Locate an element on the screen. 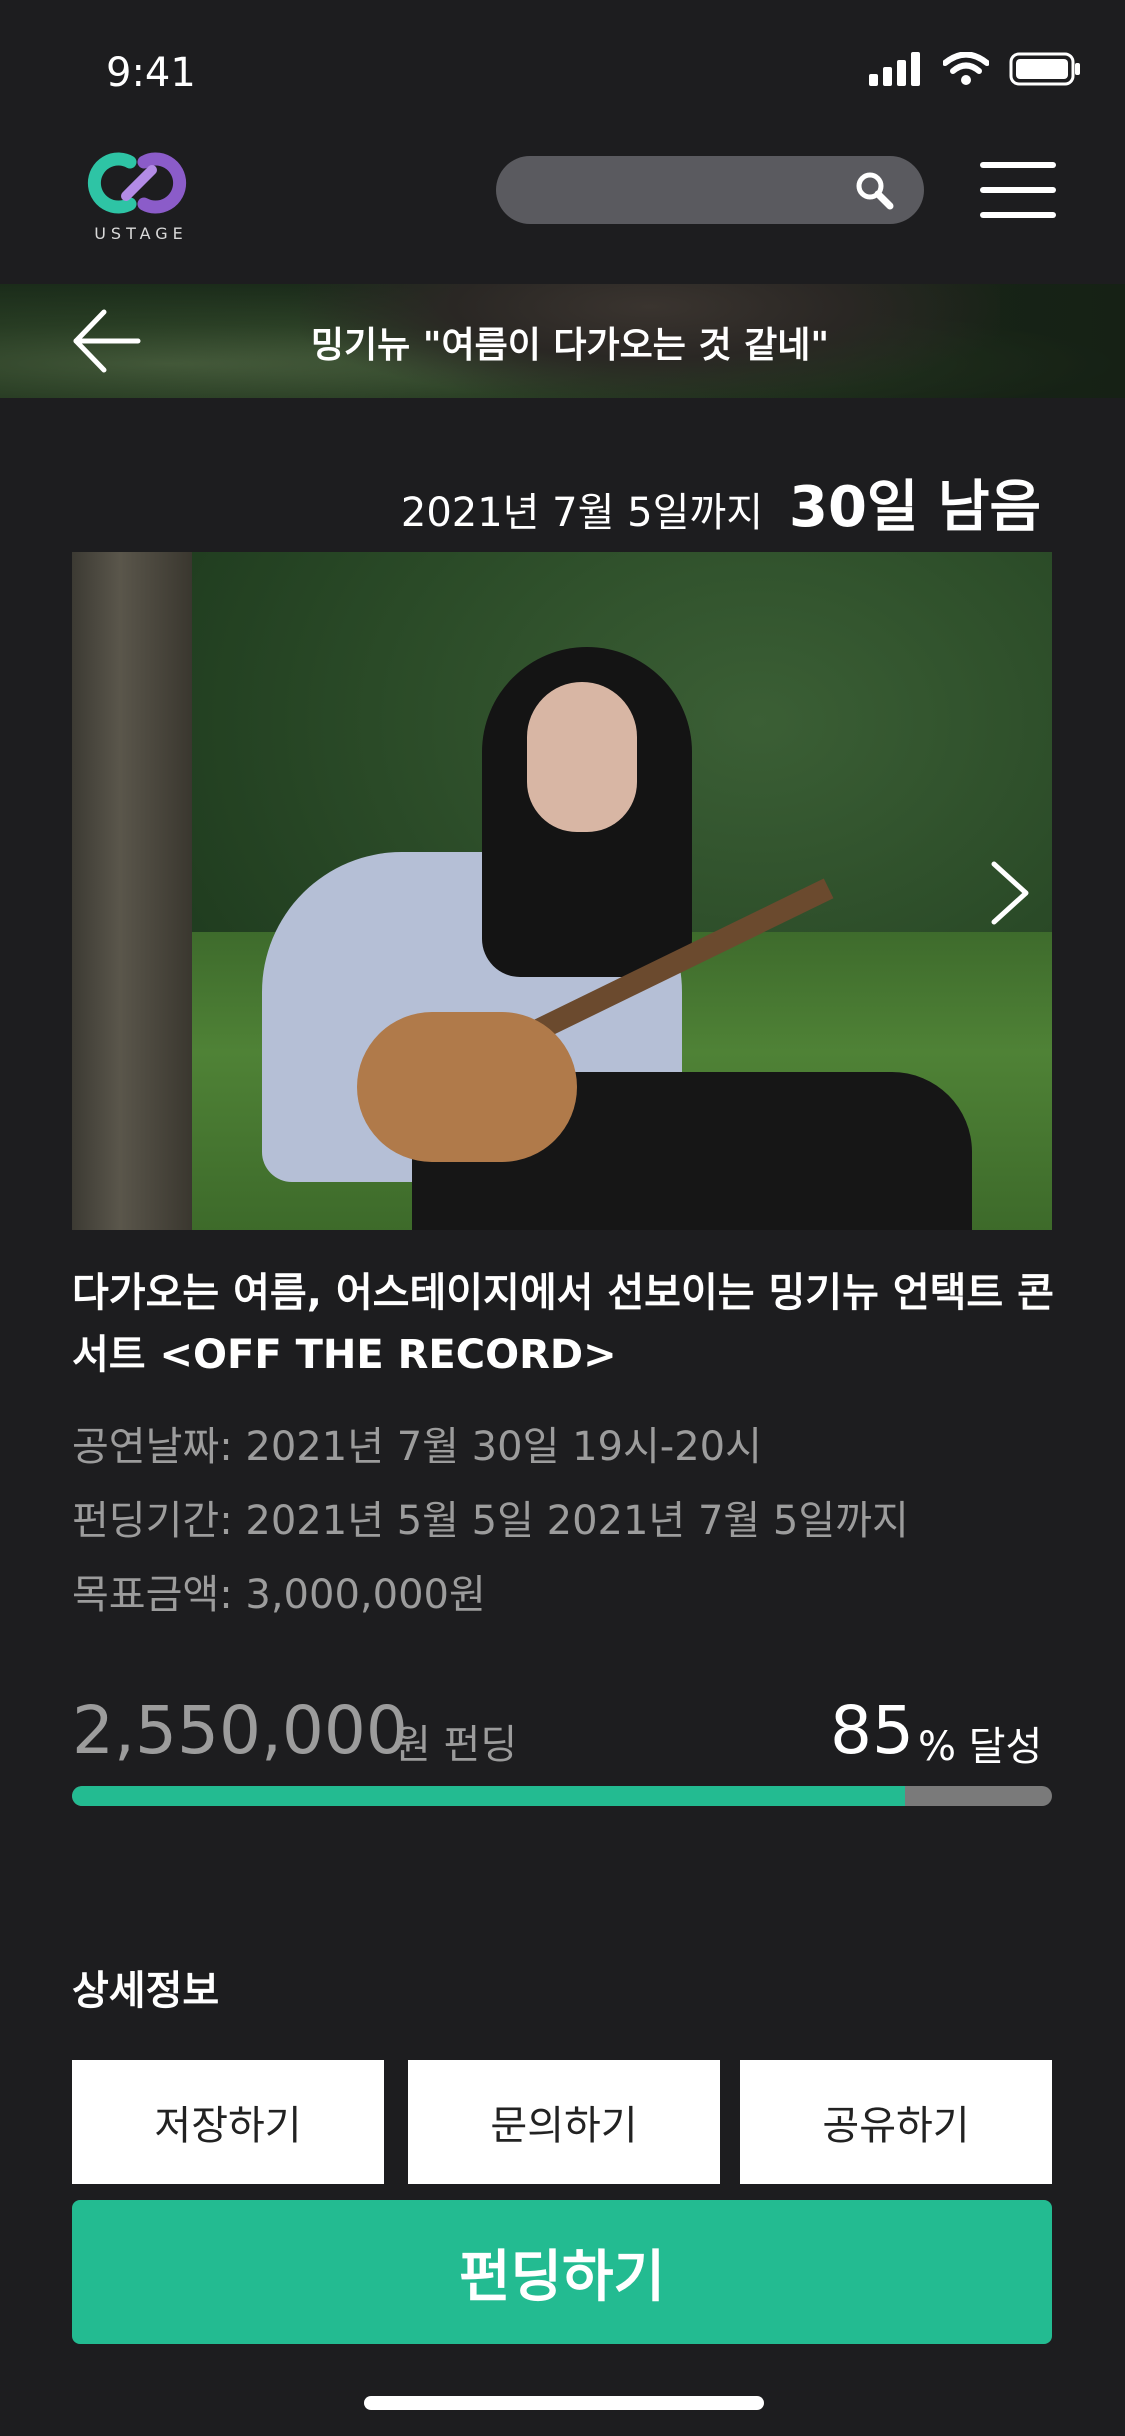  wifi-icon is located at coordinates (966, 68).